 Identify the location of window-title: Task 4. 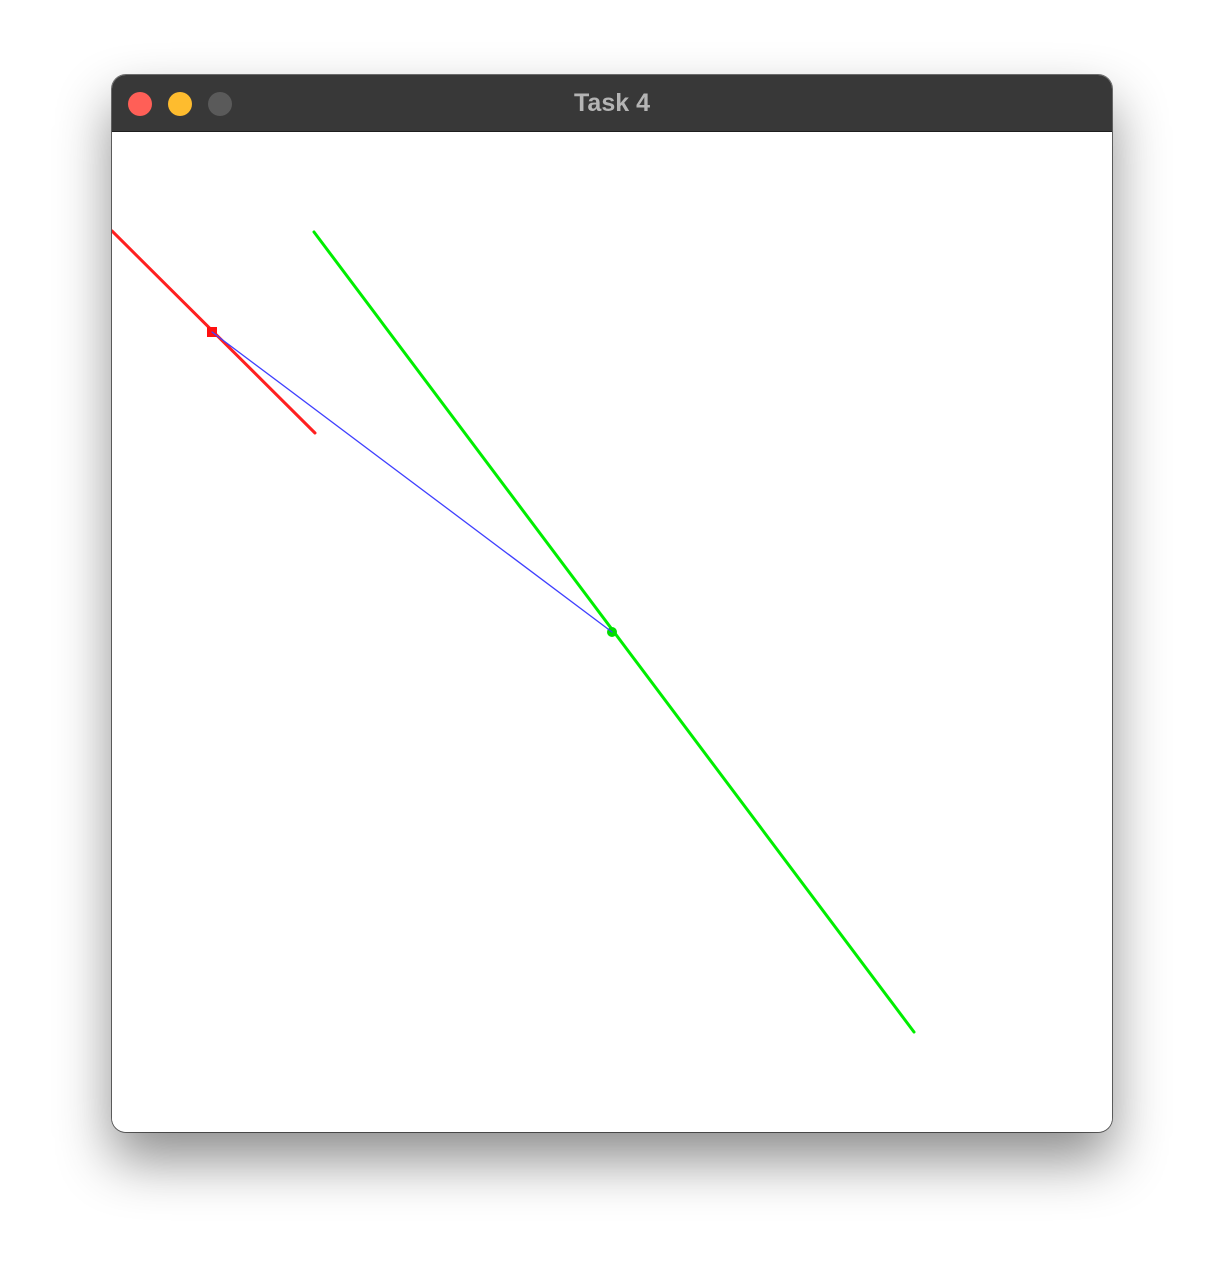
(612, 103).